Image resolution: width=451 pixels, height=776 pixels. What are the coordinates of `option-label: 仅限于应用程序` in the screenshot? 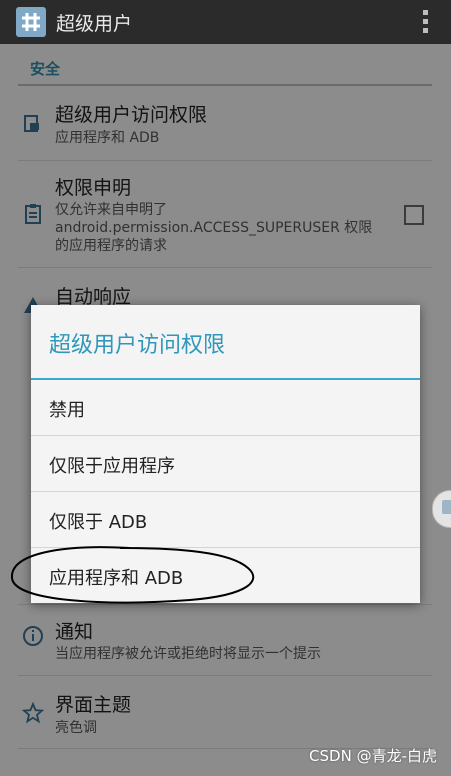 It's located at (112, 466).